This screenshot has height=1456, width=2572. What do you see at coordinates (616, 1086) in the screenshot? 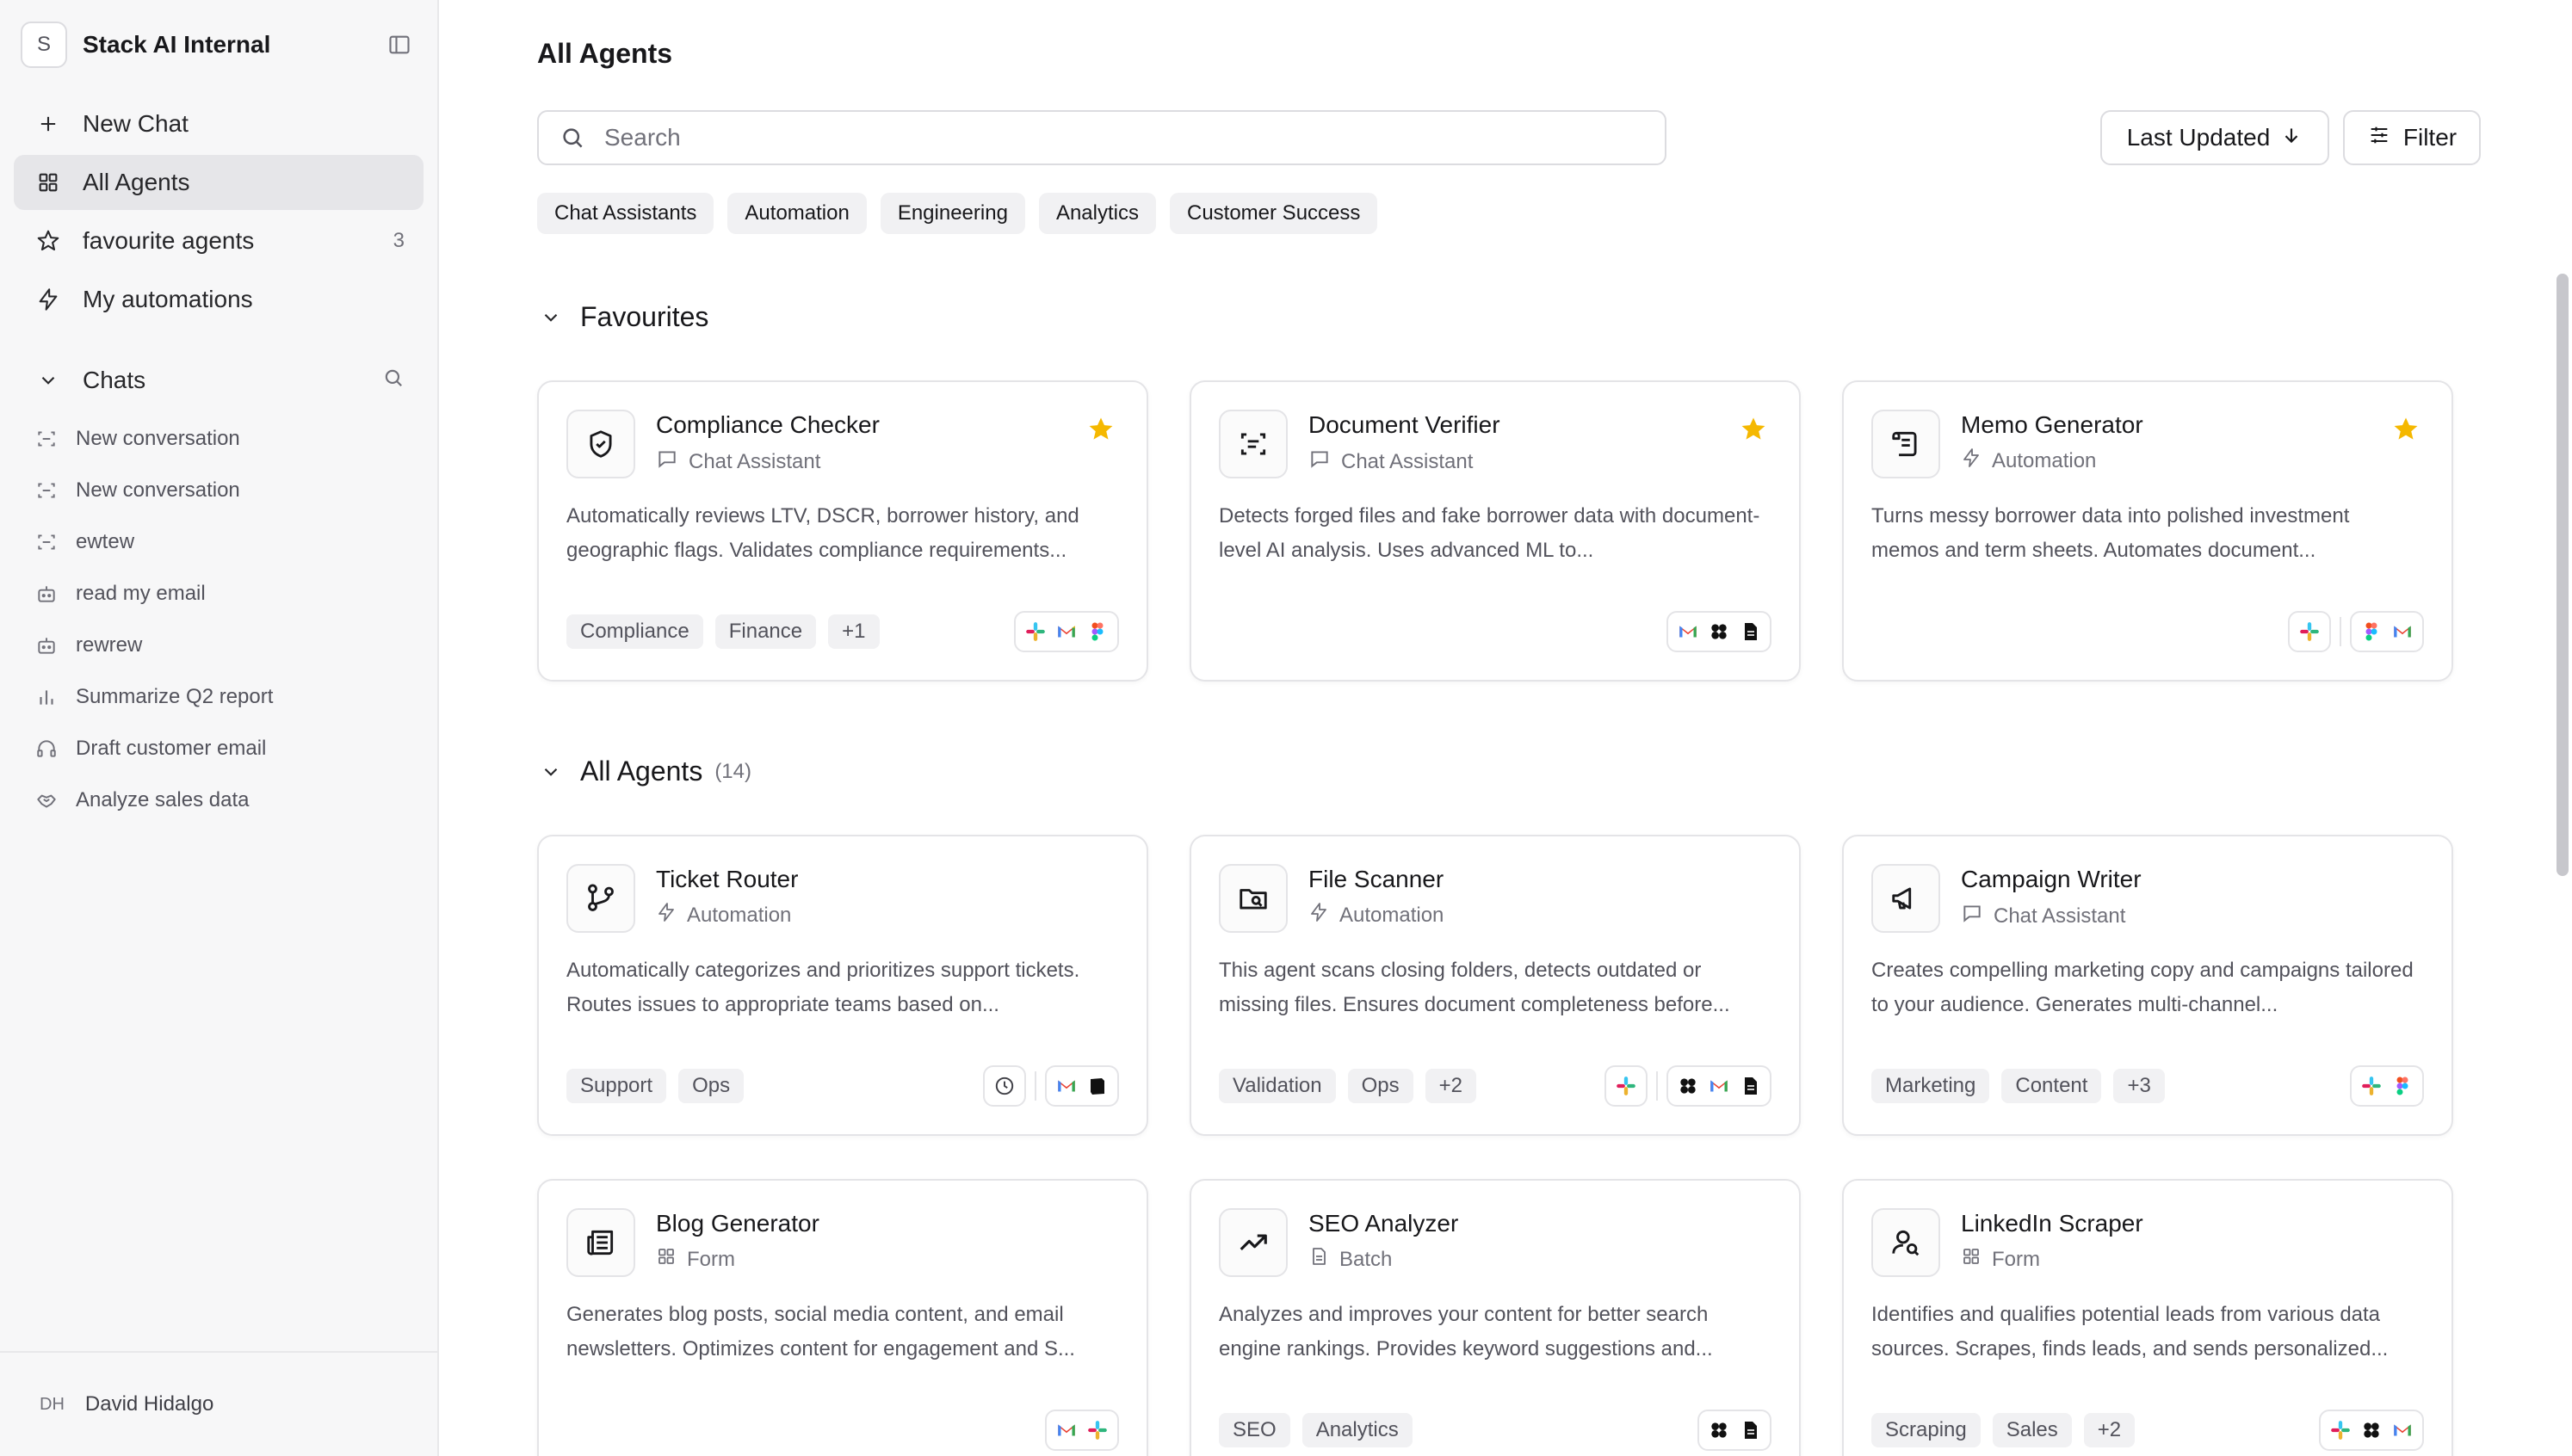
I see `tag: Support` at bounding box center [616, 1086].